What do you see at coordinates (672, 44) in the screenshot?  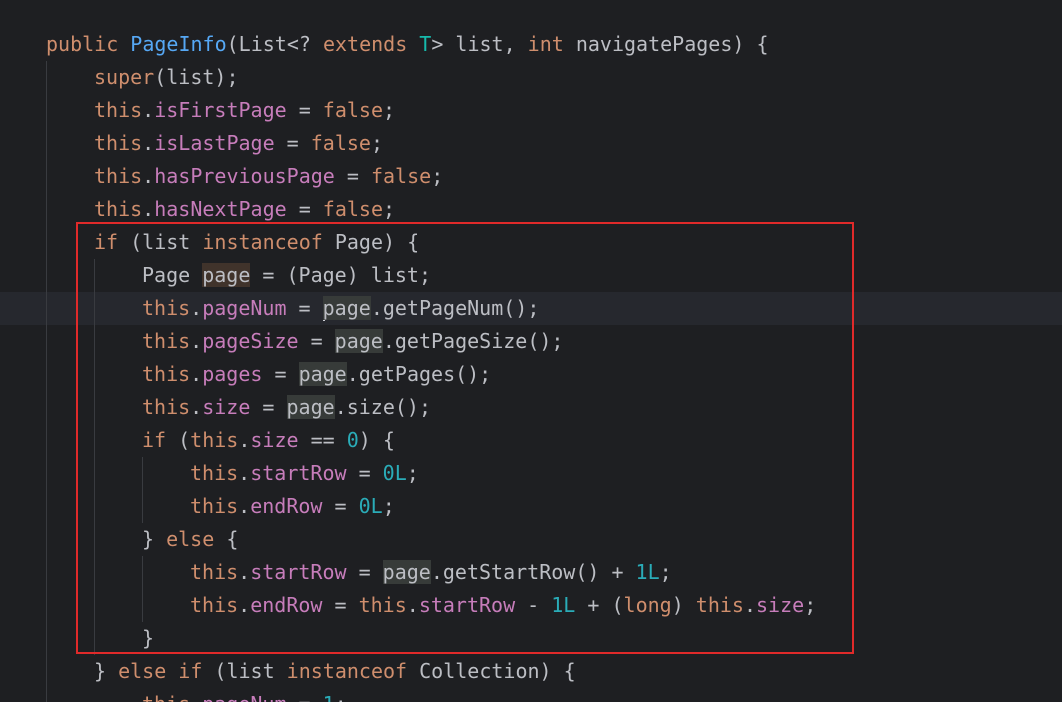 I see `code-token: navigatePages) {` at bounding box center [672, 44].